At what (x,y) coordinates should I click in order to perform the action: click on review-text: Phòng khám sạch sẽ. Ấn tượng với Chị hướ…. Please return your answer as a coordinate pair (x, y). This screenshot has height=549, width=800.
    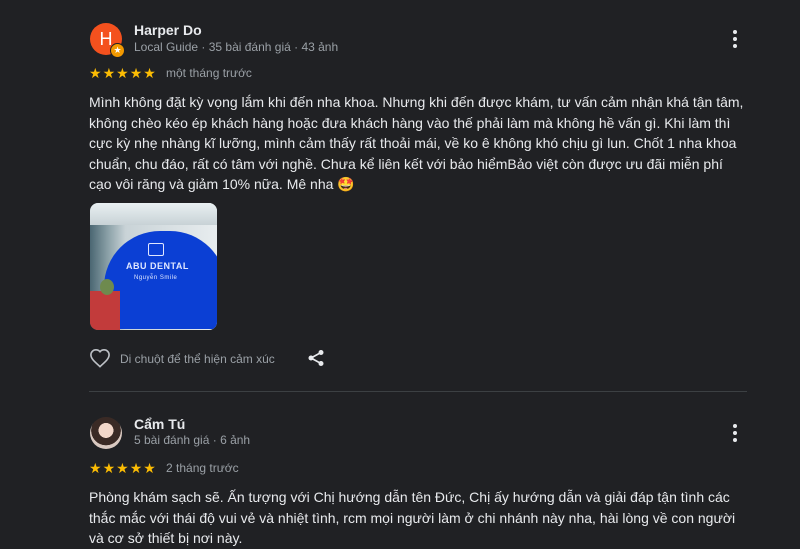
    Looking at the image, I should click on (412, 517).